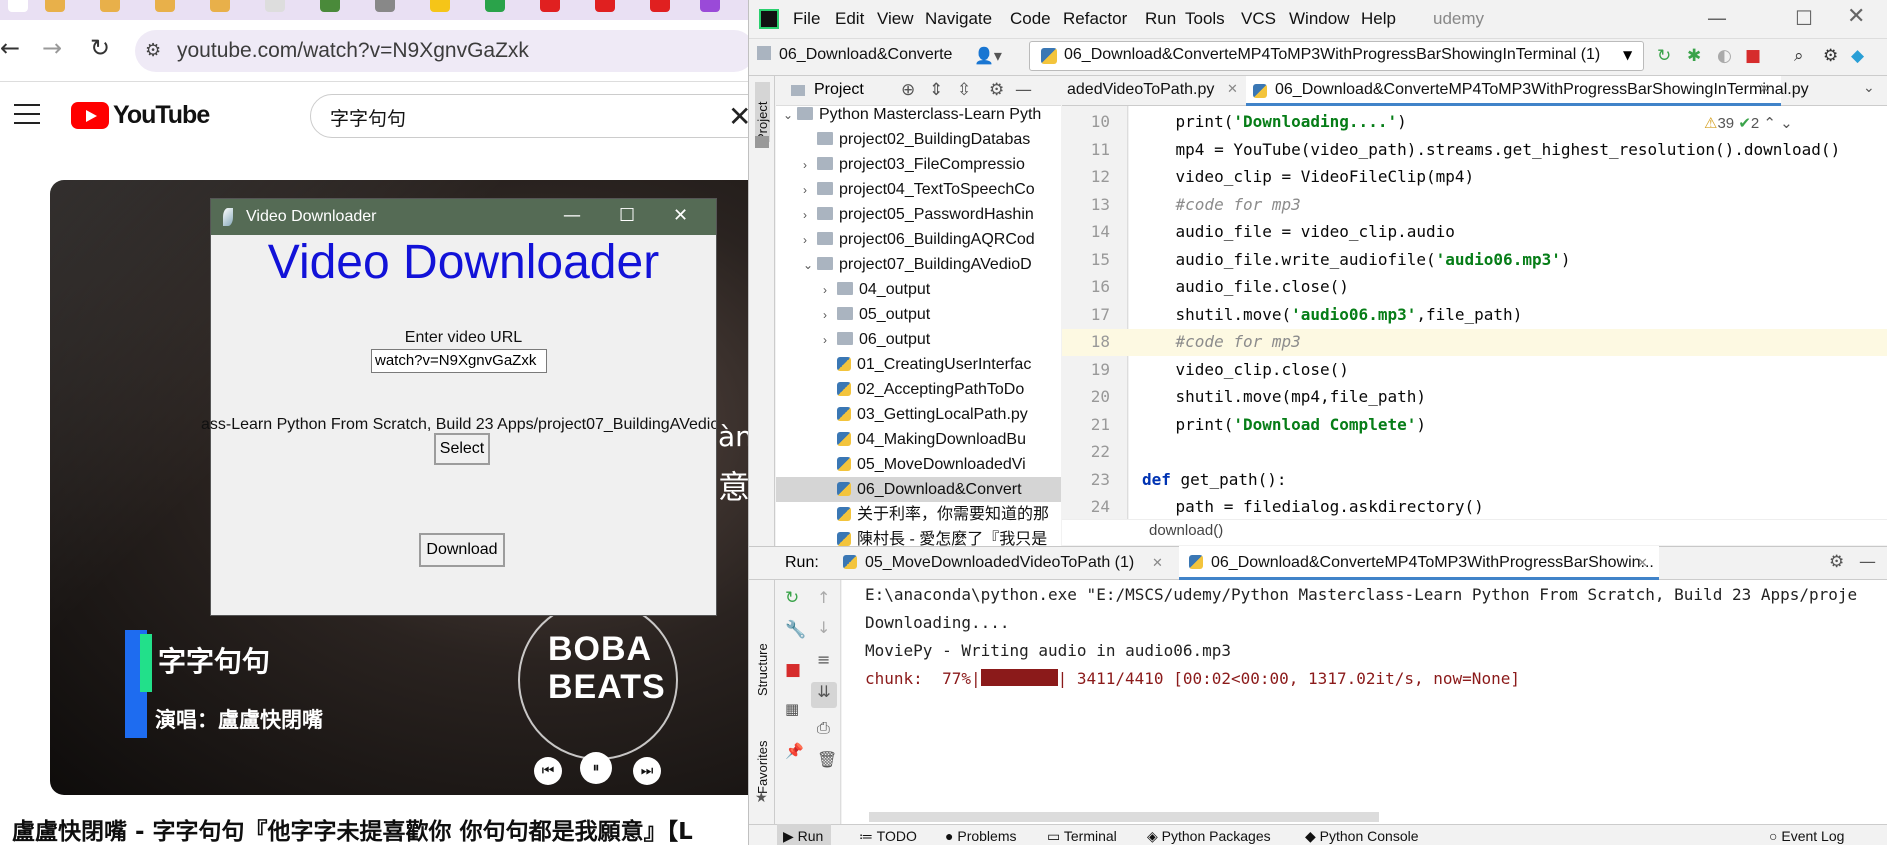 This screenshot has width=1887, height=845. Describe the element at coordinates (1243, 369) in the screenshot. I see `code-line: video_clip.close()` at that location.